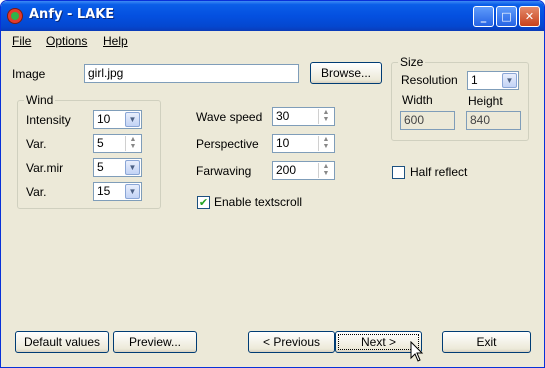 The height and width of the screenshot is (368, 545). What do you see at coordinates (48, 120) in the screenshot?
I see `wind-intensity-label: Intensity` at bounding box center [48, 120].